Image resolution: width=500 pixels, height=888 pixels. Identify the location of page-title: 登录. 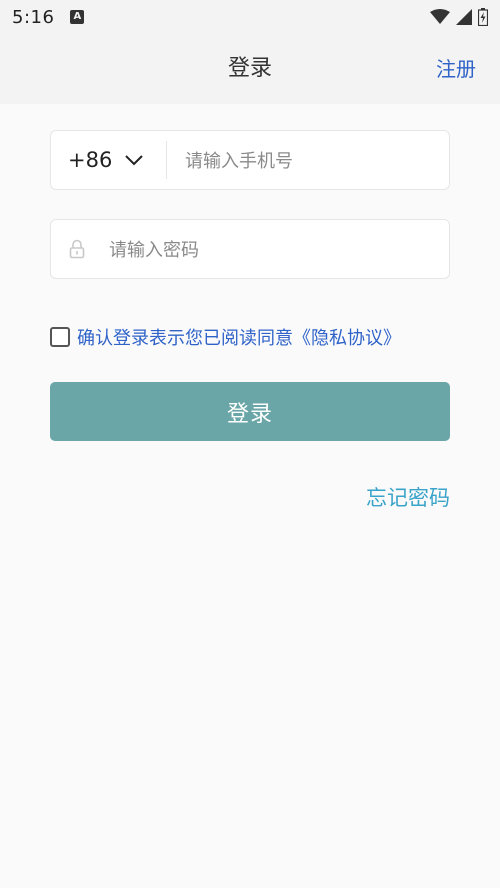
(249, 68).